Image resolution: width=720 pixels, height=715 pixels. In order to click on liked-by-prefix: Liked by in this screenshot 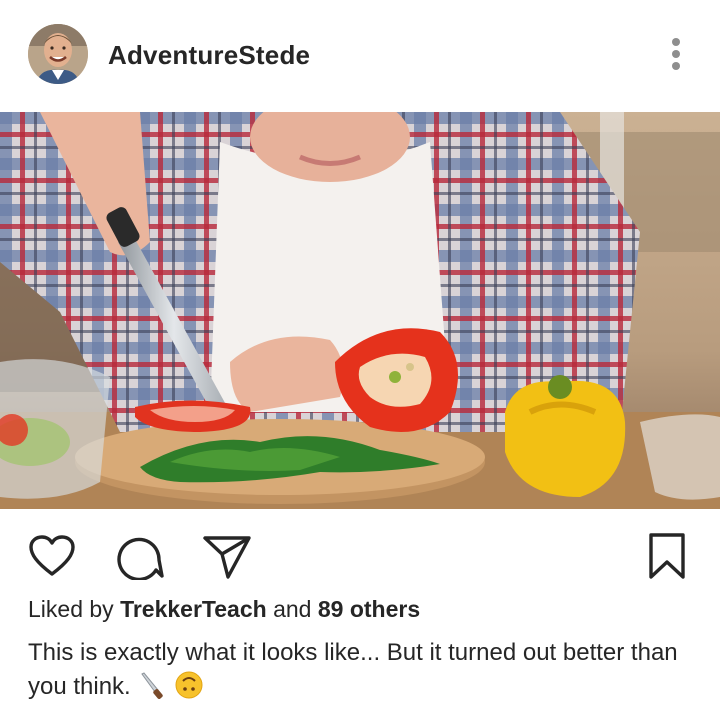, I will do `click(71, 609)`.